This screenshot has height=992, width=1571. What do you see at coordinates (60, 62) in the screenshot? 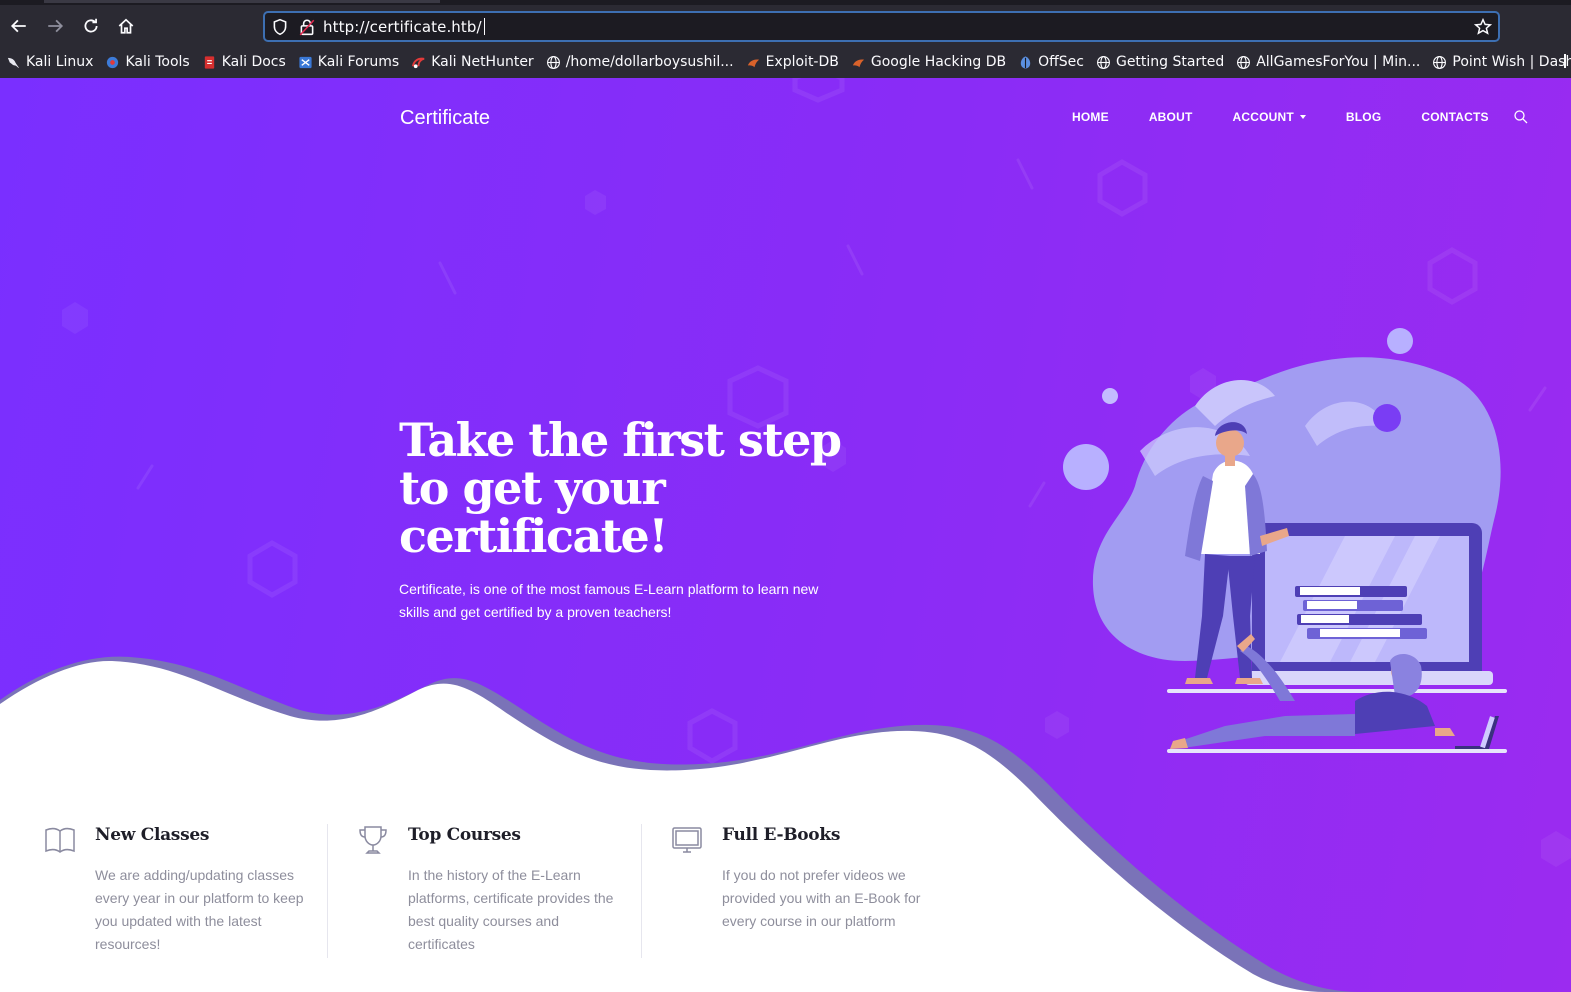
I see `bookmark-label: Kali Linux` at bounding box center [60, 62].